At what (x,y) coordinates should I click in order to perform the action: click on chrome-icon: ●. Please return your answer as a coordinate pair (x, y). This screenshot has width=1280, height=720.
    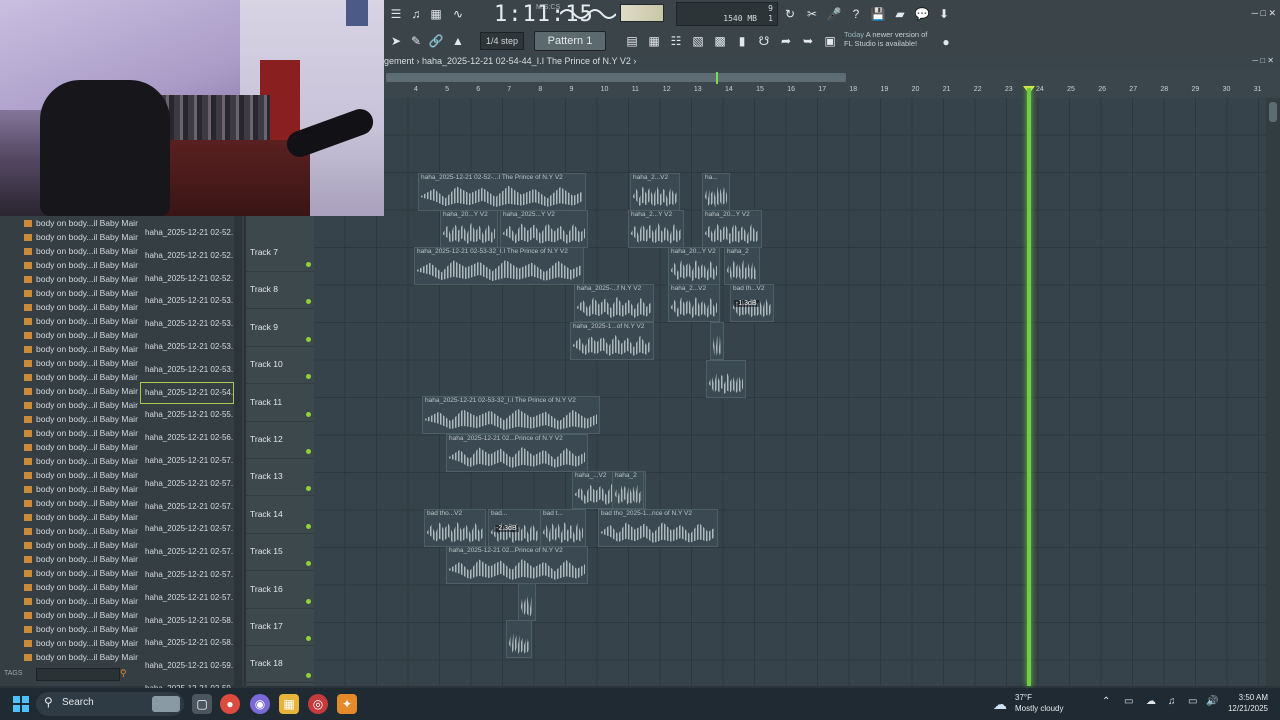
    Looking at the image, I should click on (230, 704).